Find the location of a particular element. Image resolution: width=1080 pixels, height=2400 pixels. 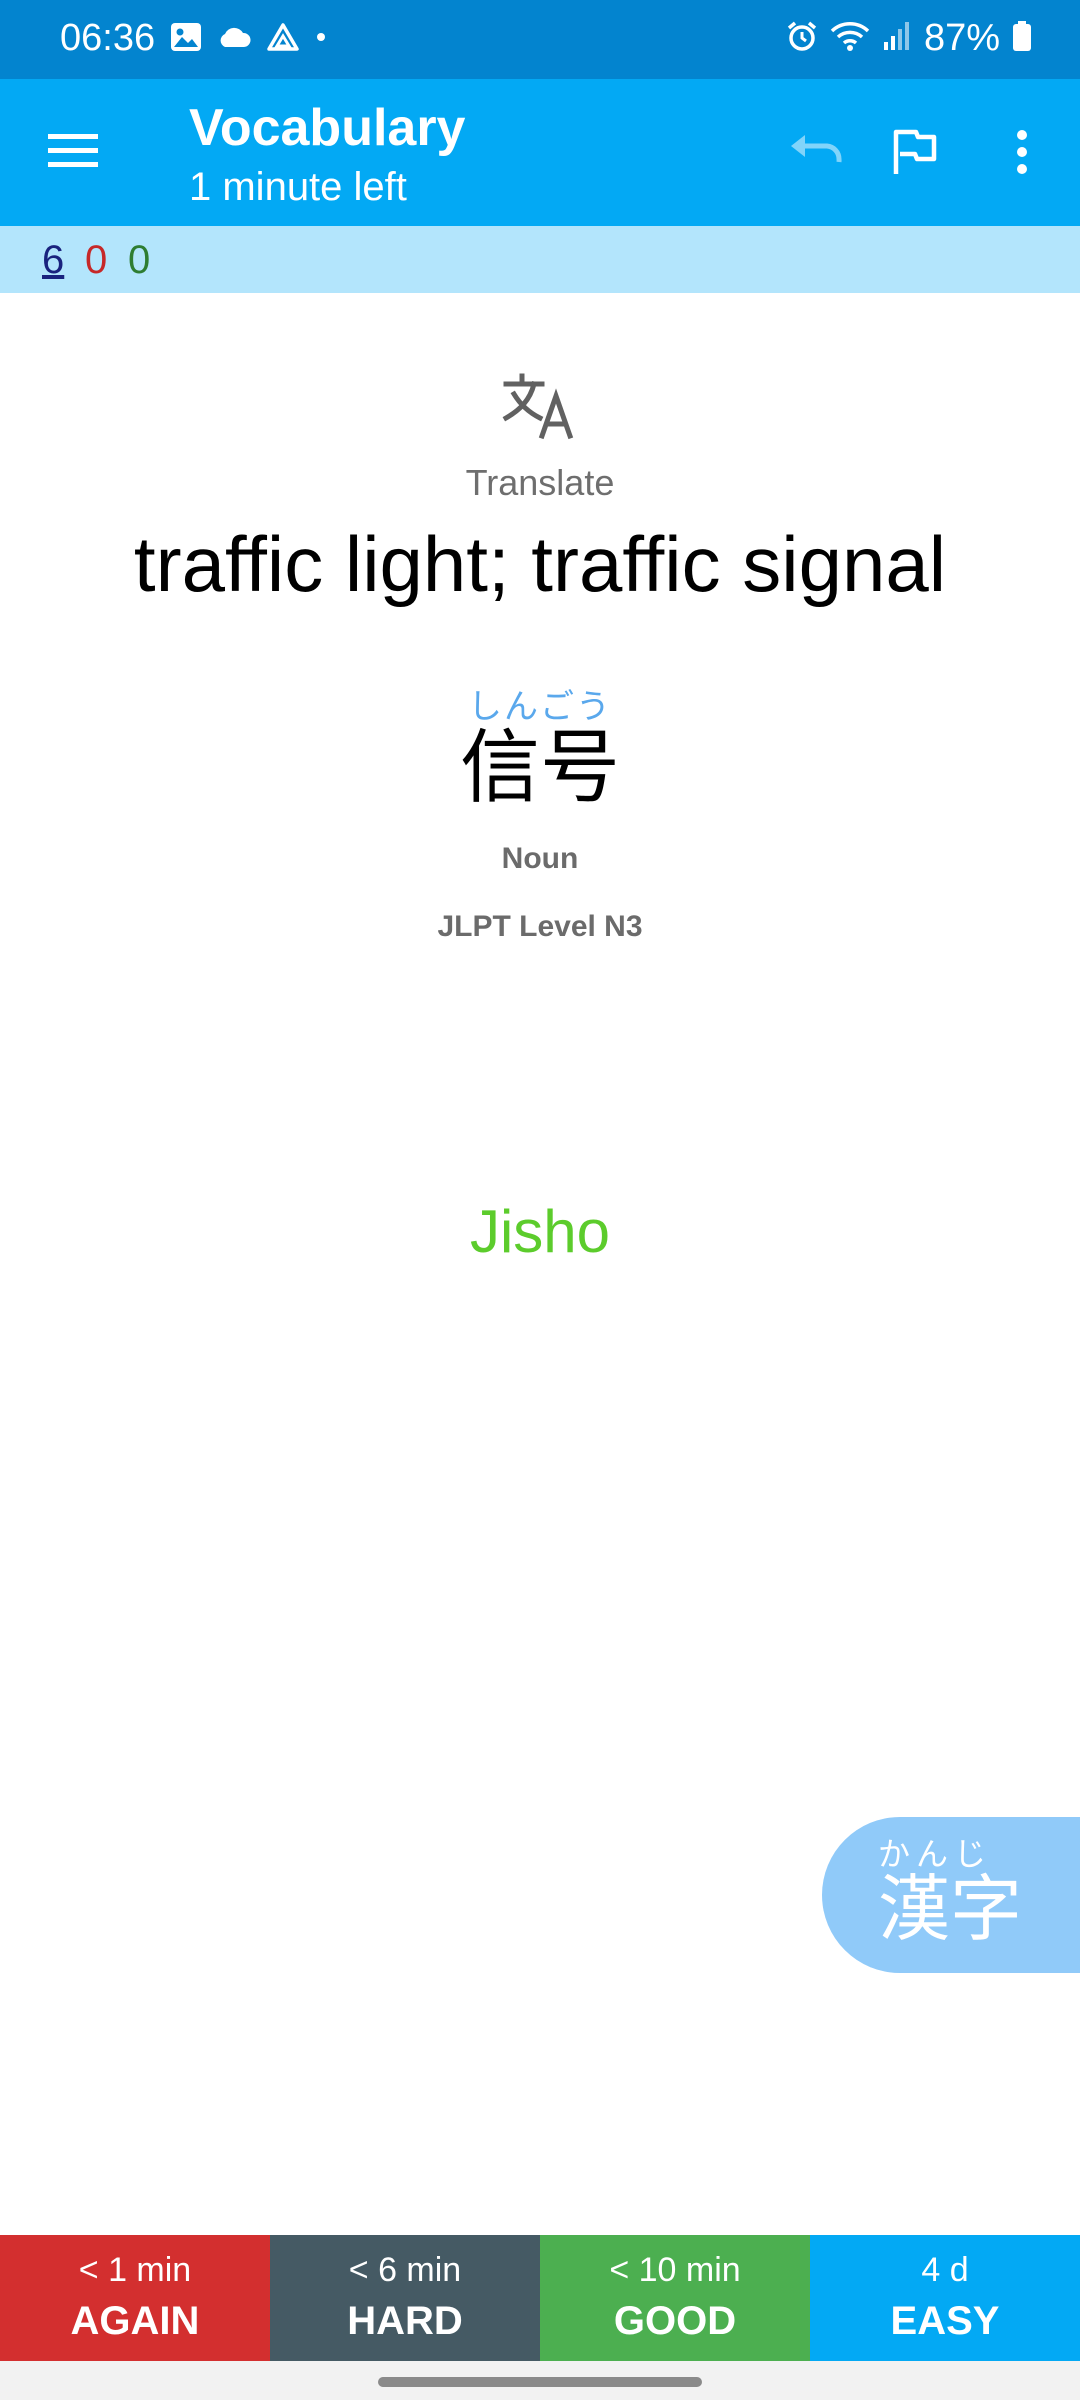

dot-icon is located at coordinates (321, 39).